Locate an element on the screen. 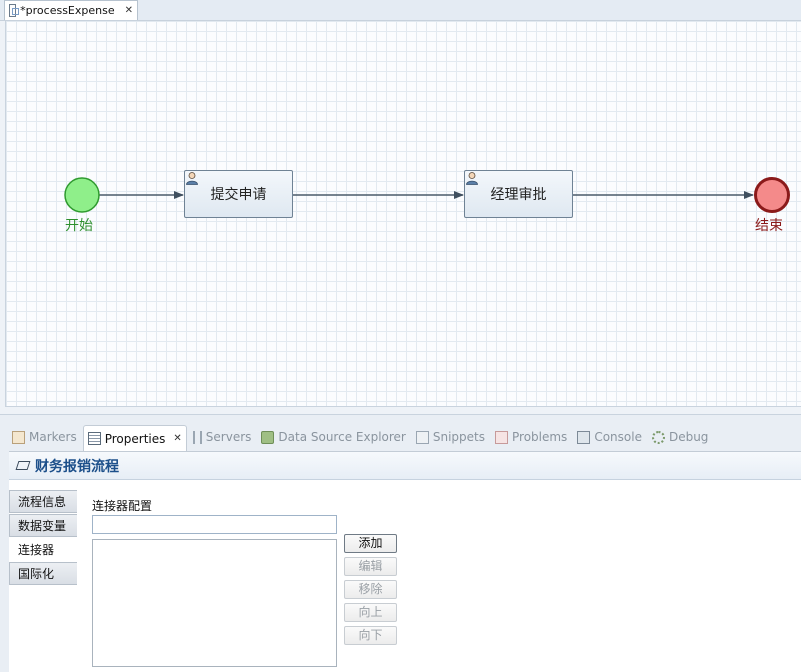 The width and height of the screenshot is (801, 672). remove-button: 移除 is located at coordinates (370, 589).